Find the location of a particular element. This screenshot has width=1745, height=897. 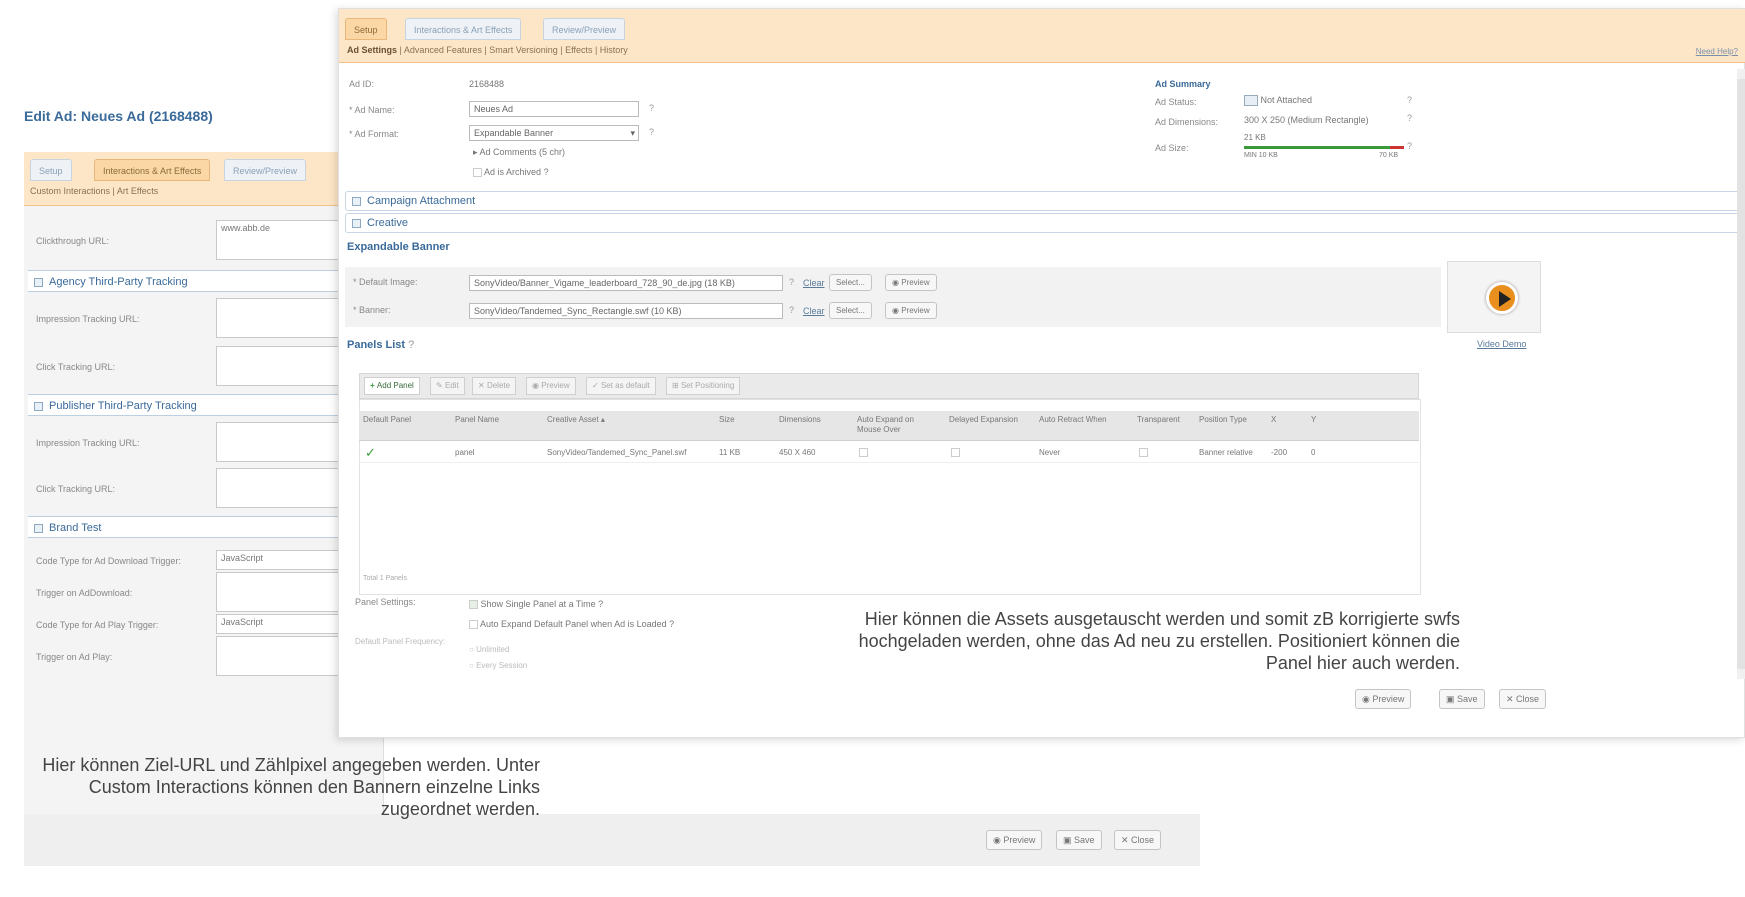

default-image-clear-link: Clear is located at coordinates (814, 283).